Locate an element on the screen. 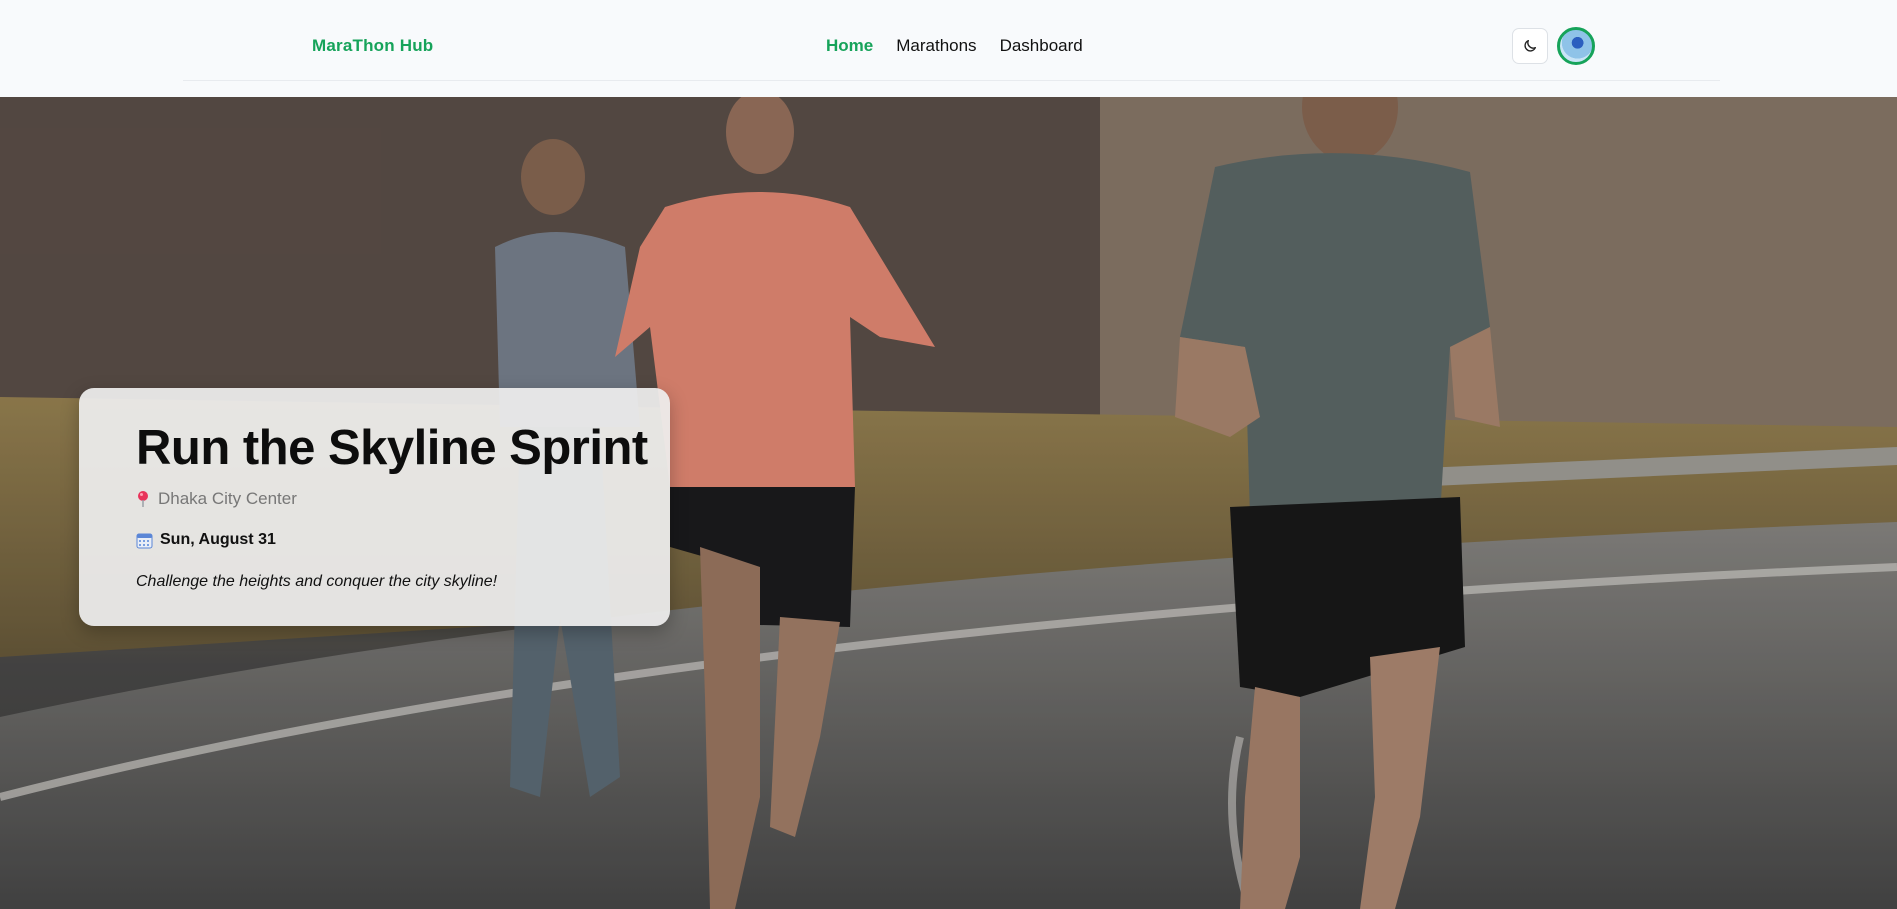  nav-link-home: Home is located at coordinates (849, 46).